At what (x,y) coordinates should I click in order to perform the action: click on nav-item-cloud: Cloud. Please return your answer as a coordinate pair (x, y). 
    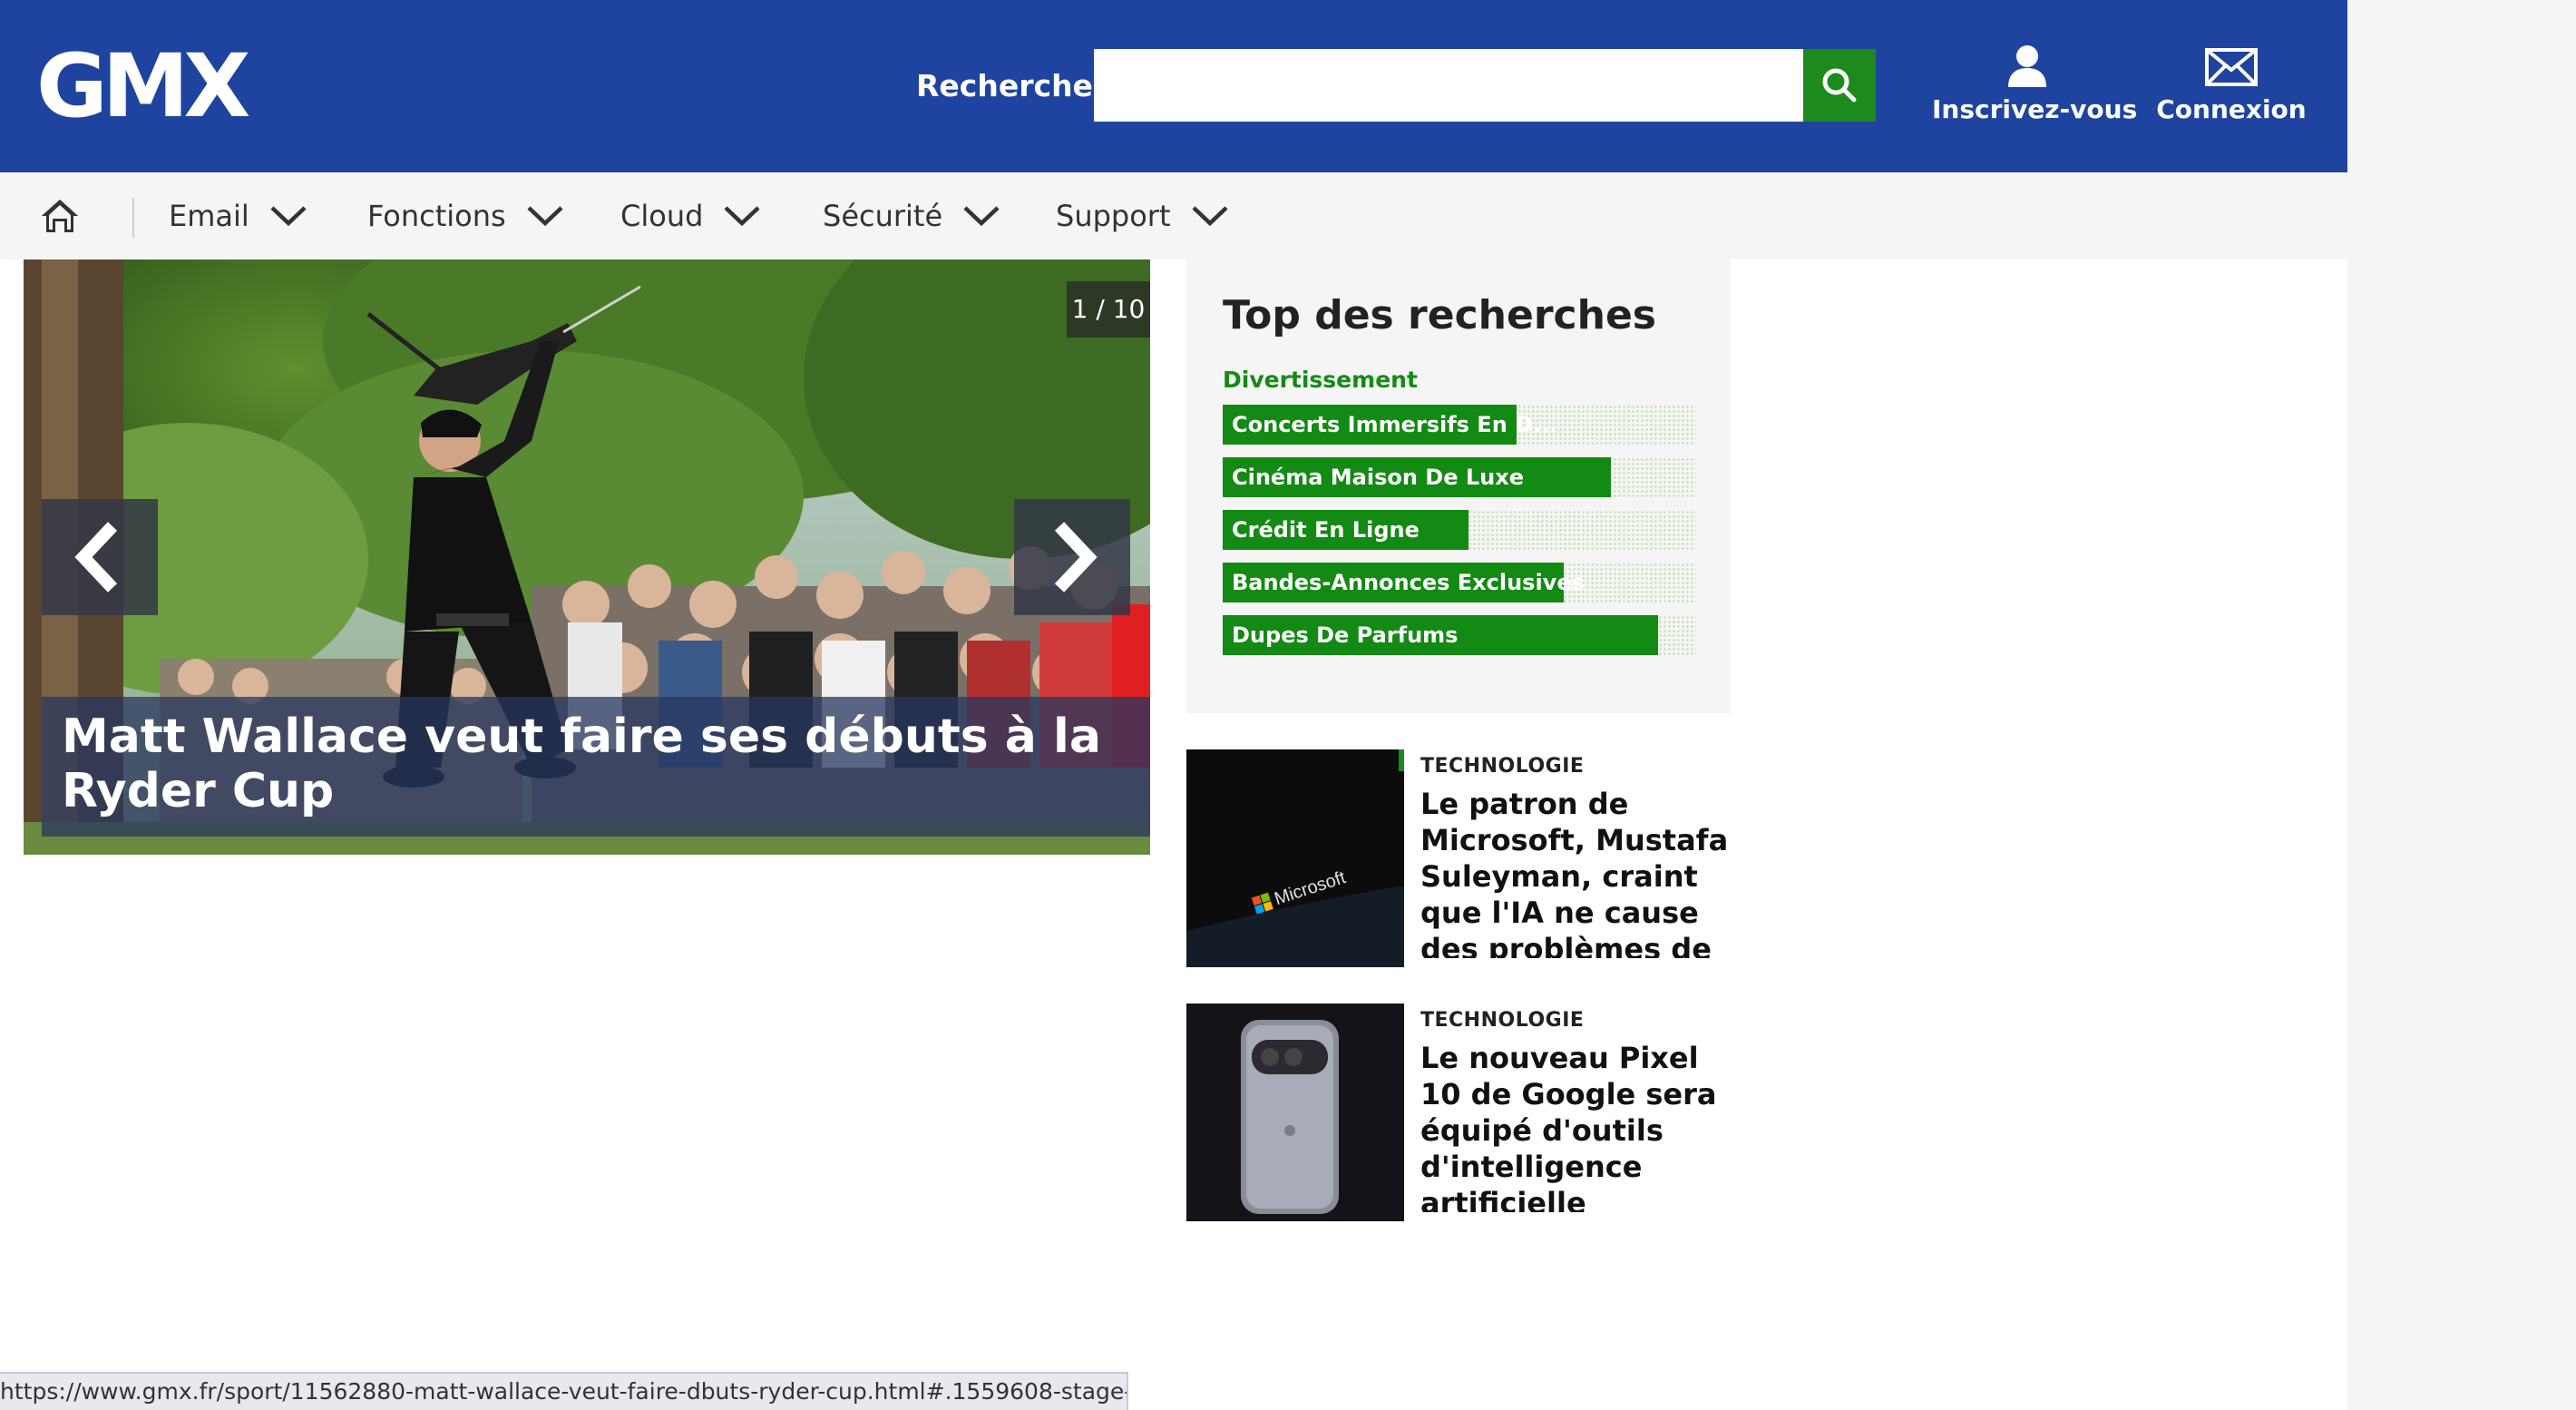
    Looking at the image, I should click on (690, 216).